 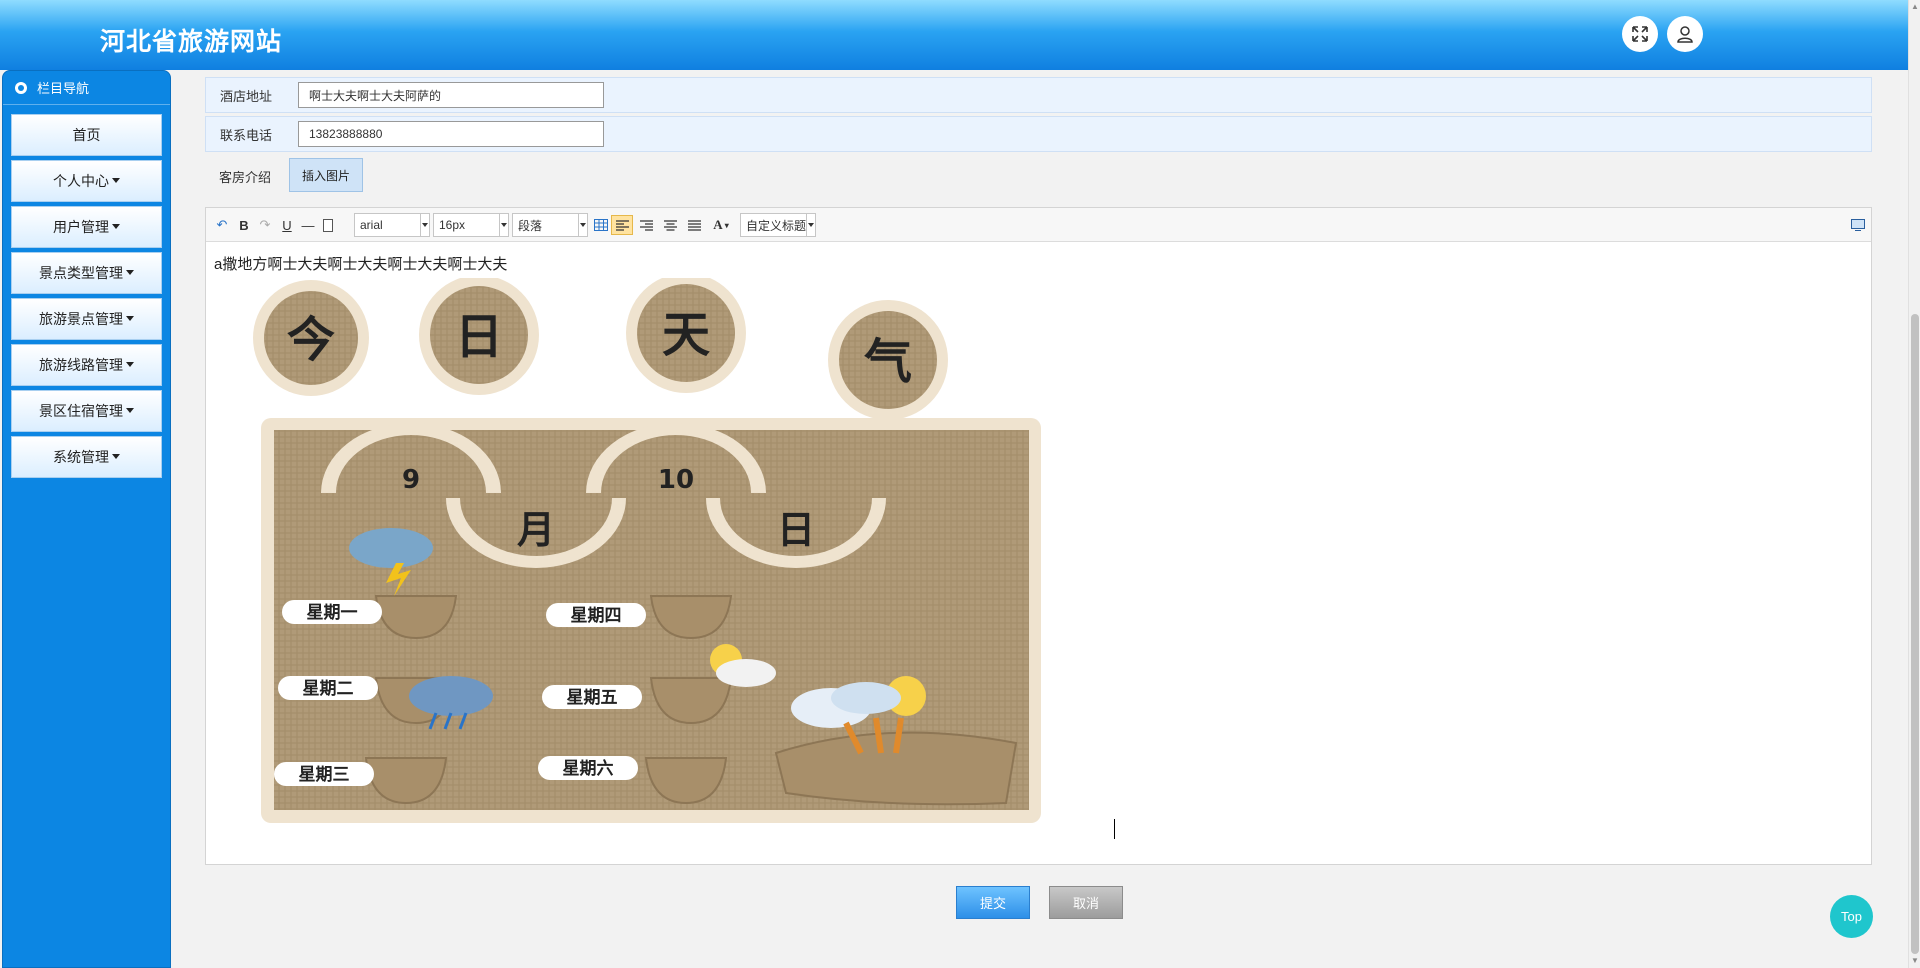 I want to click on sidebar-item-user-management: 用户管理, so click(x=86, y=227).